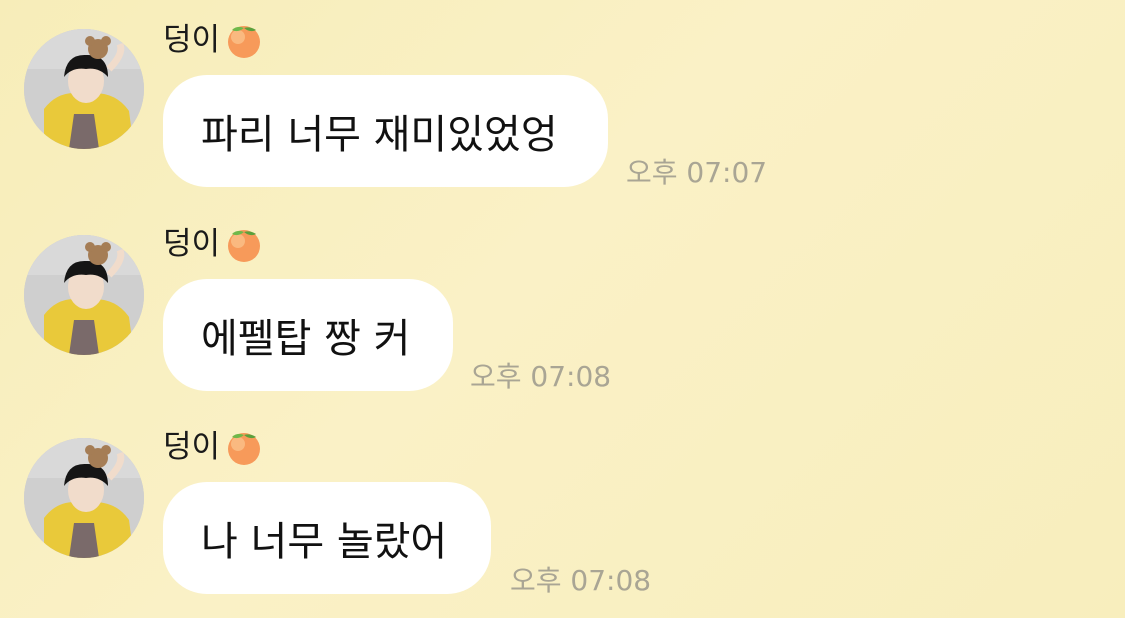  Describe the element at coordinates (379, 135) in the screenshot. I see `message-text: 파리 너무 재미있었엉` at that location.